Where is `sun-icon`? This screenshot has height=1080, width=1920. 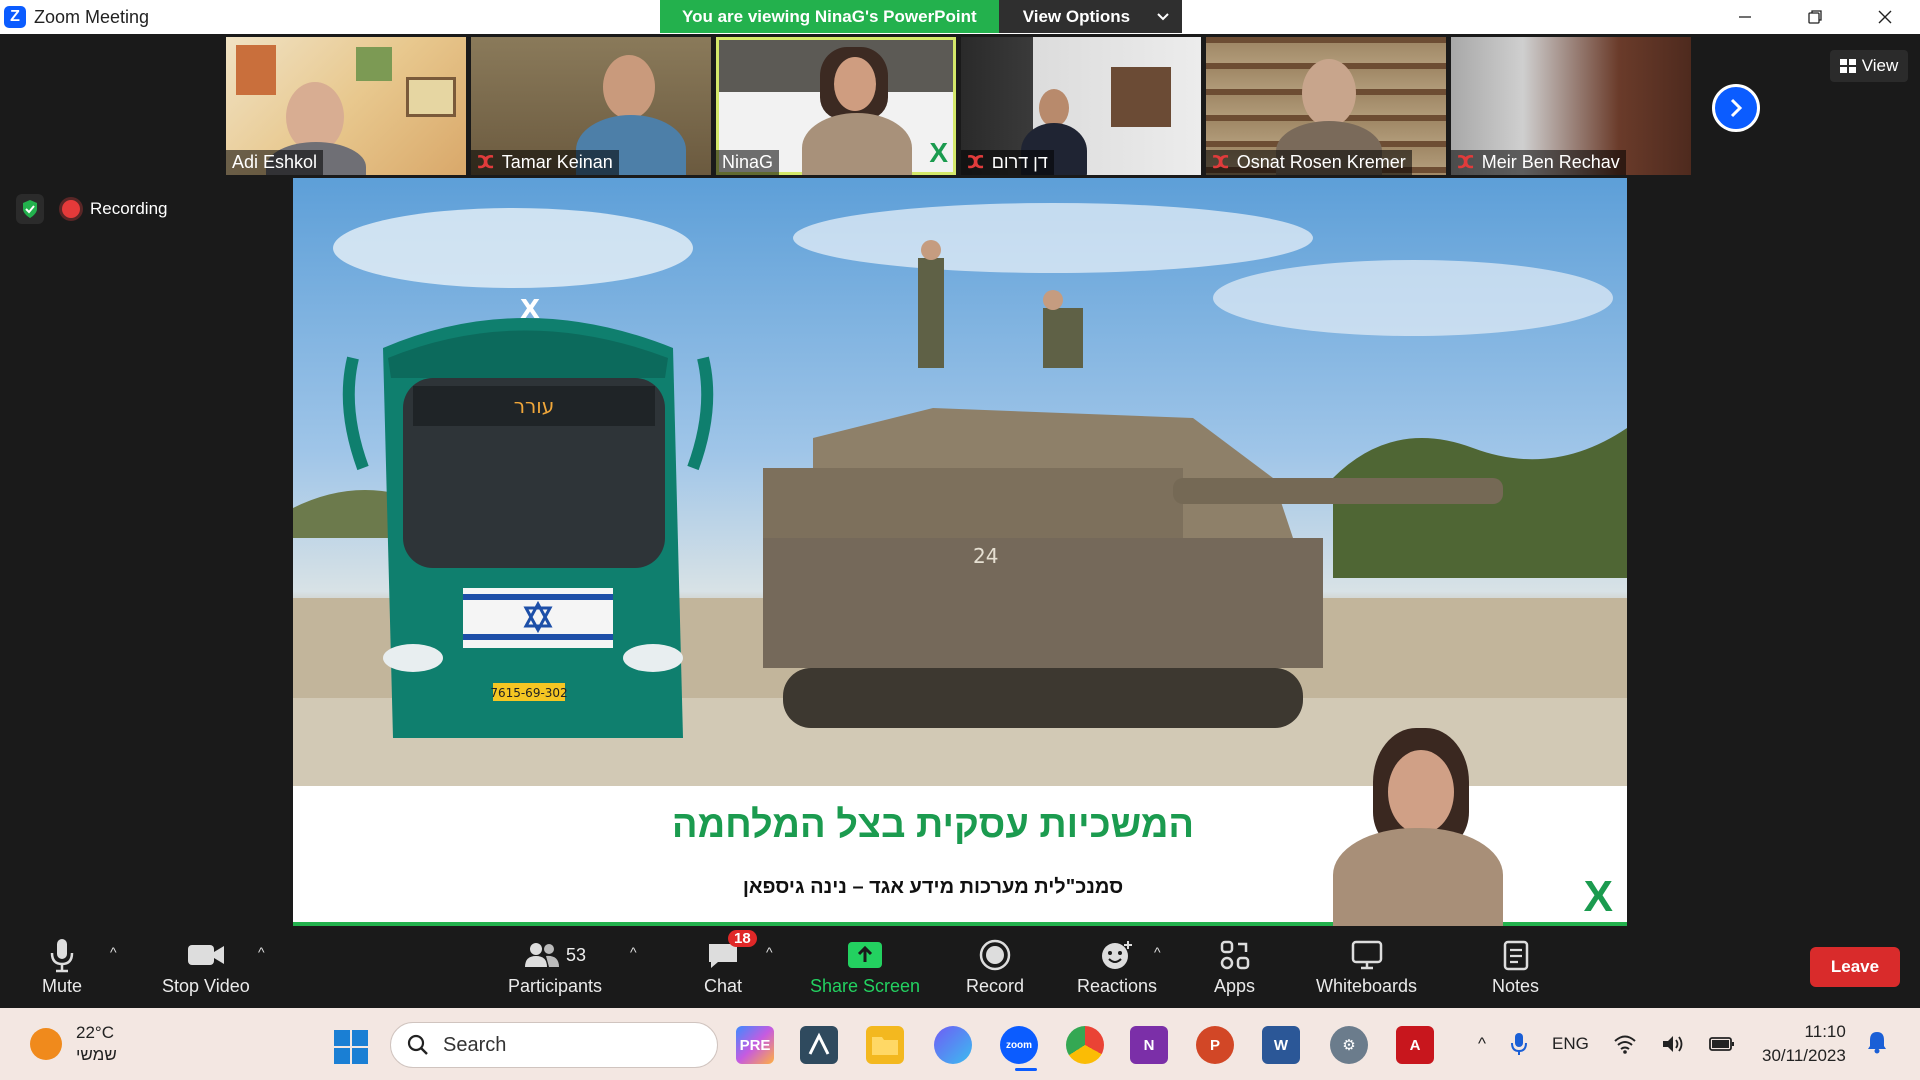
sun-icon is located at coordinates (46, 1044).